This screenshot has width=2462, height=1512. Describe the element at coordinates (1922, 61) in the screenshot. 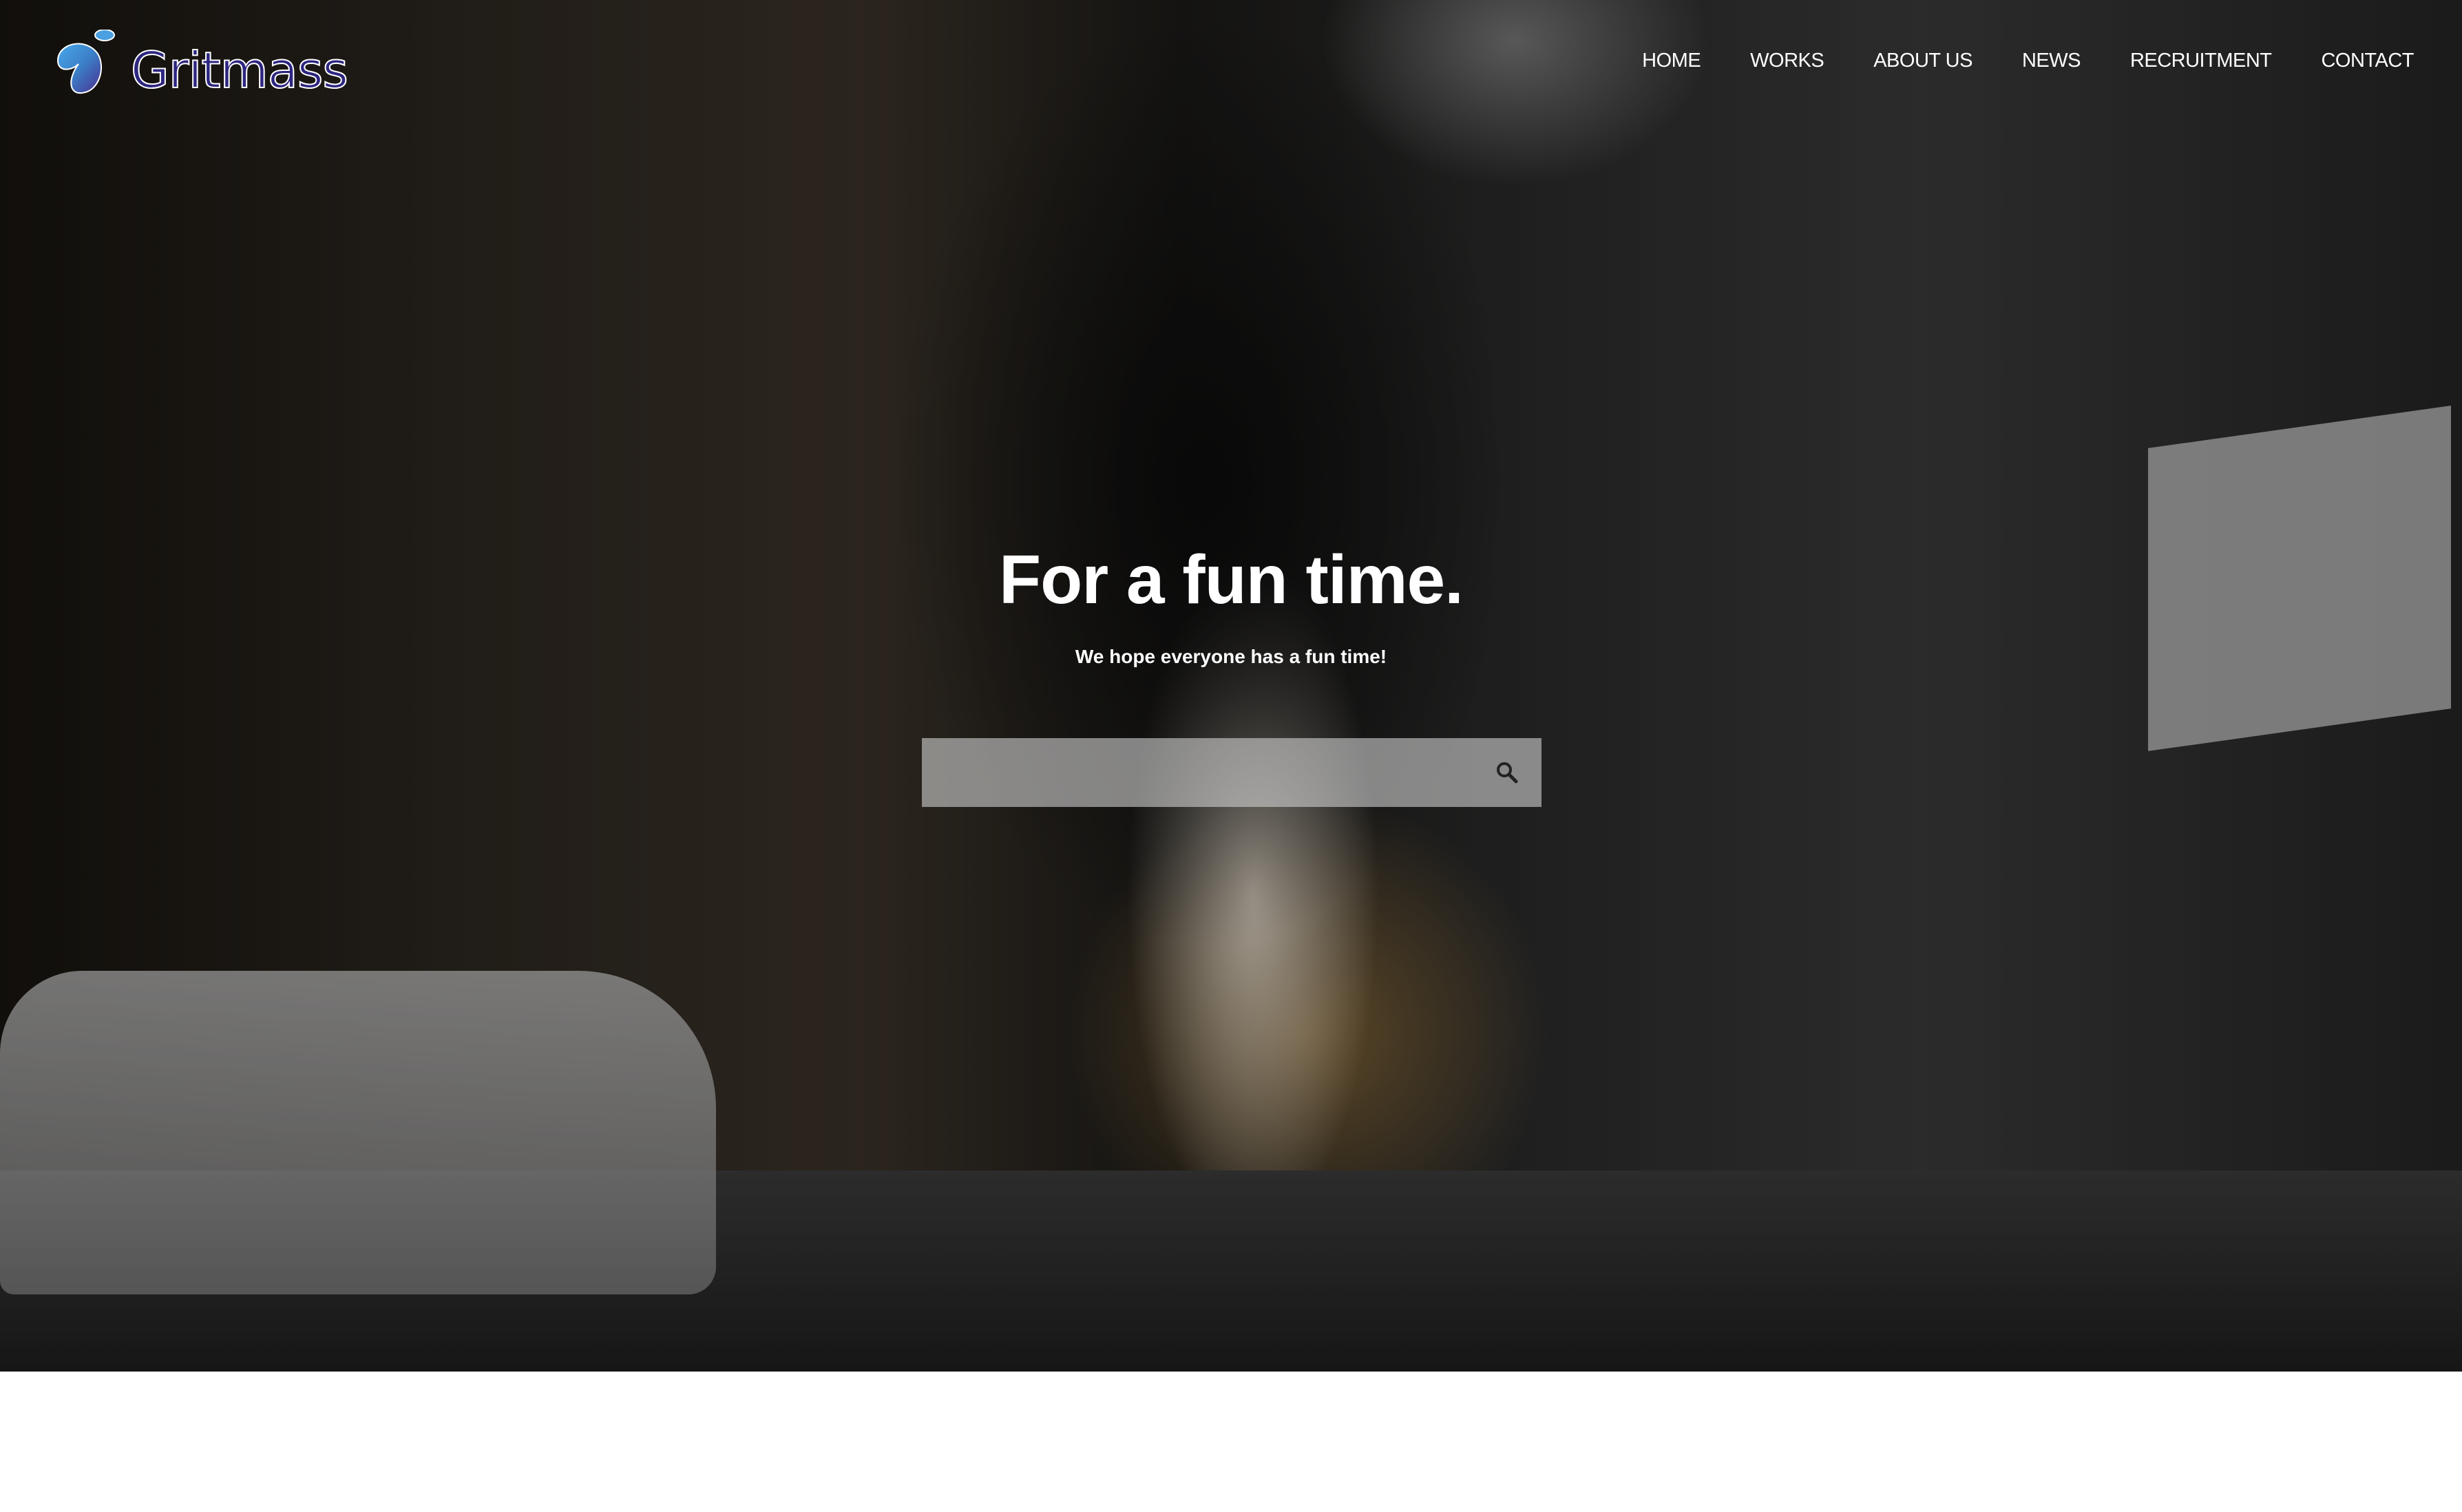

I see `nav-about-us: ABOUT US` at that location.